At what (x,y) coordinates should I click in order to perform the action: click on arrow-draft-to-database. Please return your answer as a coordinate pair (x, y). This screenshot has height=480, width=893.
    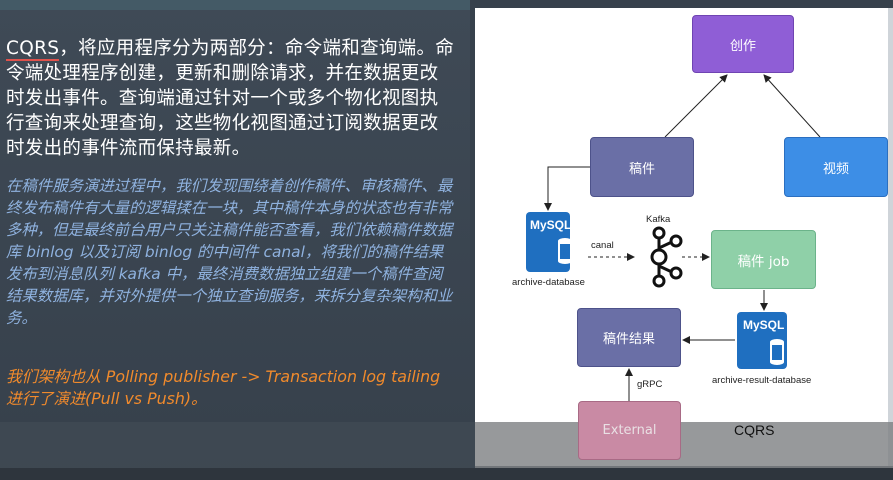
    Looking at the image, I should click on (567, 188).